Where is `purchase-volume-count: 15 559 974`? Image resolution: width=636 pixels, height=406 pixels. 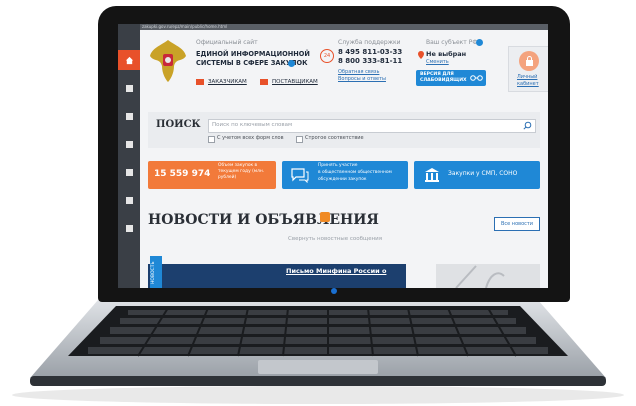
purchase-volume-count: 15 559 974 is located at coordinates (182, 174).